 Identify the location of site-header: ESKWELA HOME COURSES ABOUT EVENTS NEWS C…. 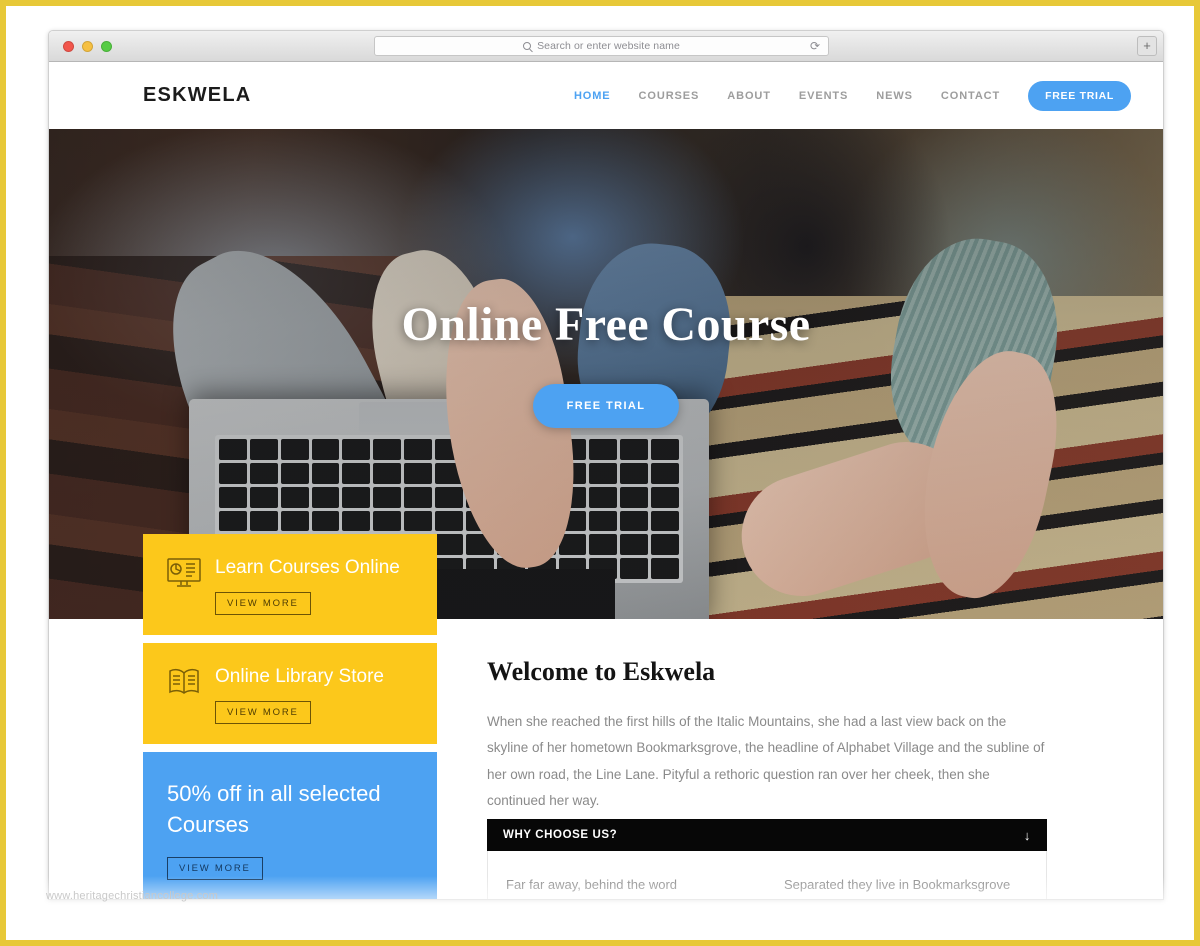
(606, 95).